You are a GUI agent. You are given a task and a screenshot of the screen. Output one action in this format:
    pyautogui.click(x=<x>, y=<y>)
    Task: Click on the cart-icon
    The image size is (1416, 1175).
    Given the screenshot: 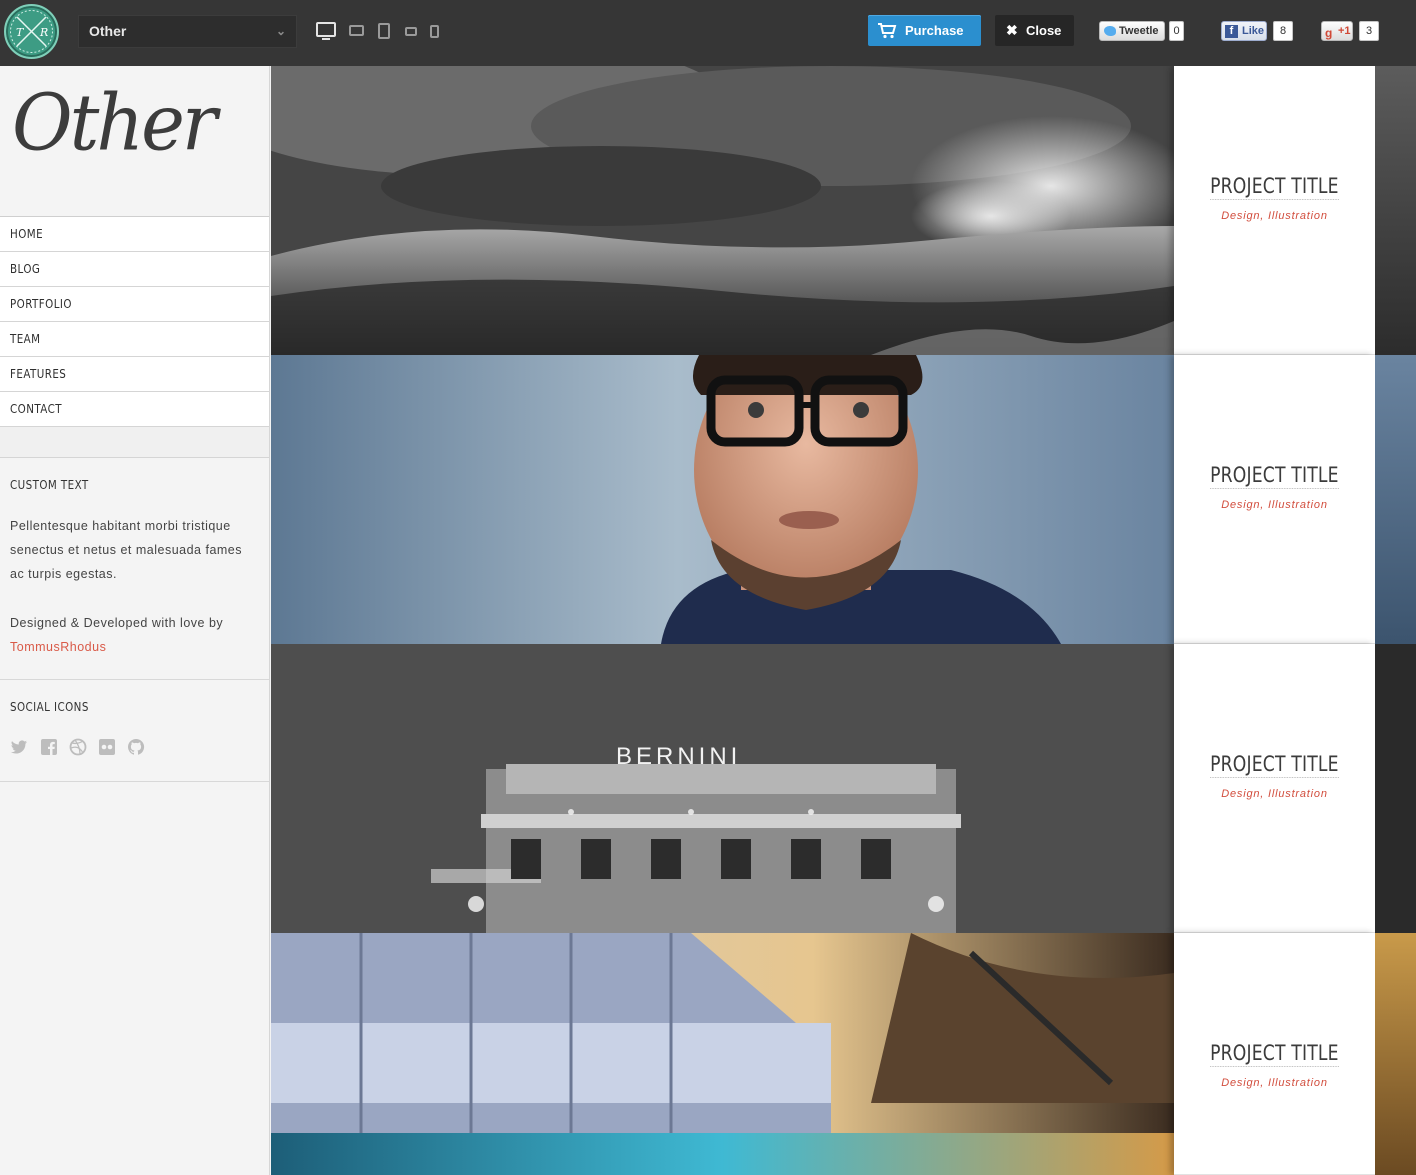 What is the action you would take?
    pyautogui.click(x=887, y=31)
    